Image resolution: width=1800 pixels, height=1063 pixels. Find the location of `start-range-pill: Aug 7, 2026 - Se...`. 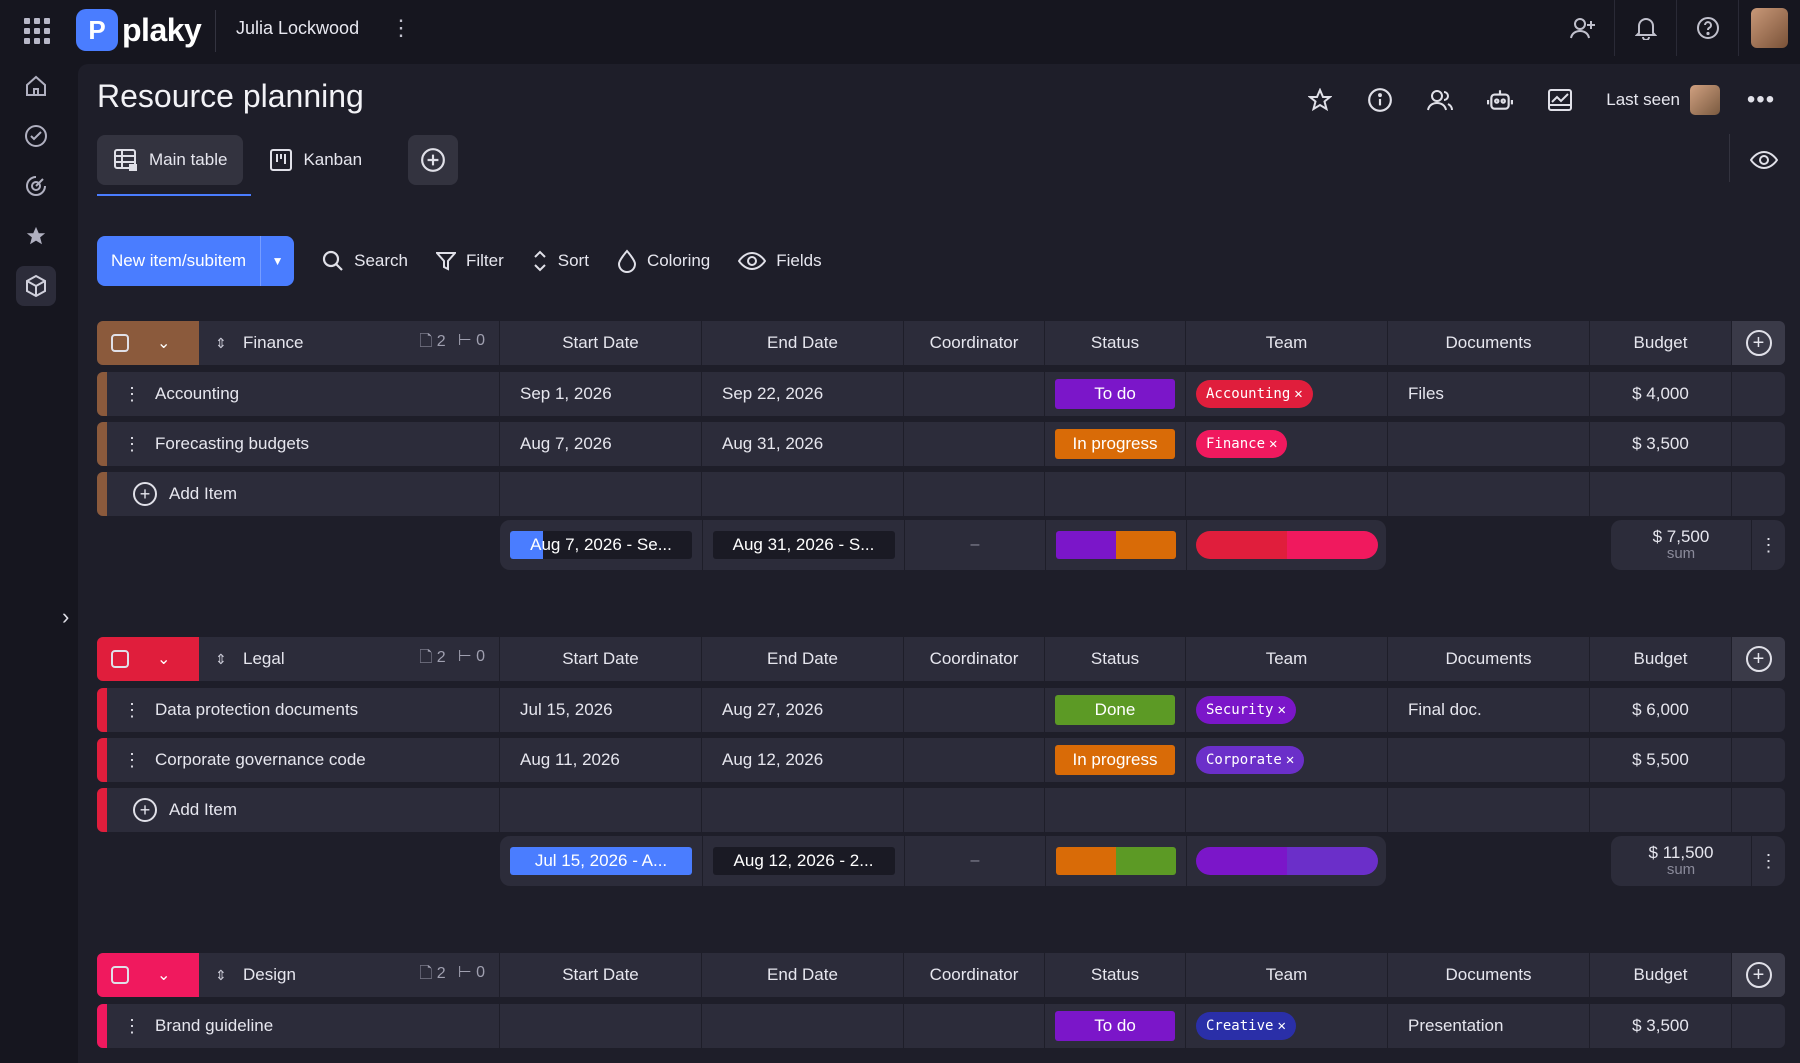

start-range-pill: Aug 7, 2026 - Se... is located at coordinates (601, 545).